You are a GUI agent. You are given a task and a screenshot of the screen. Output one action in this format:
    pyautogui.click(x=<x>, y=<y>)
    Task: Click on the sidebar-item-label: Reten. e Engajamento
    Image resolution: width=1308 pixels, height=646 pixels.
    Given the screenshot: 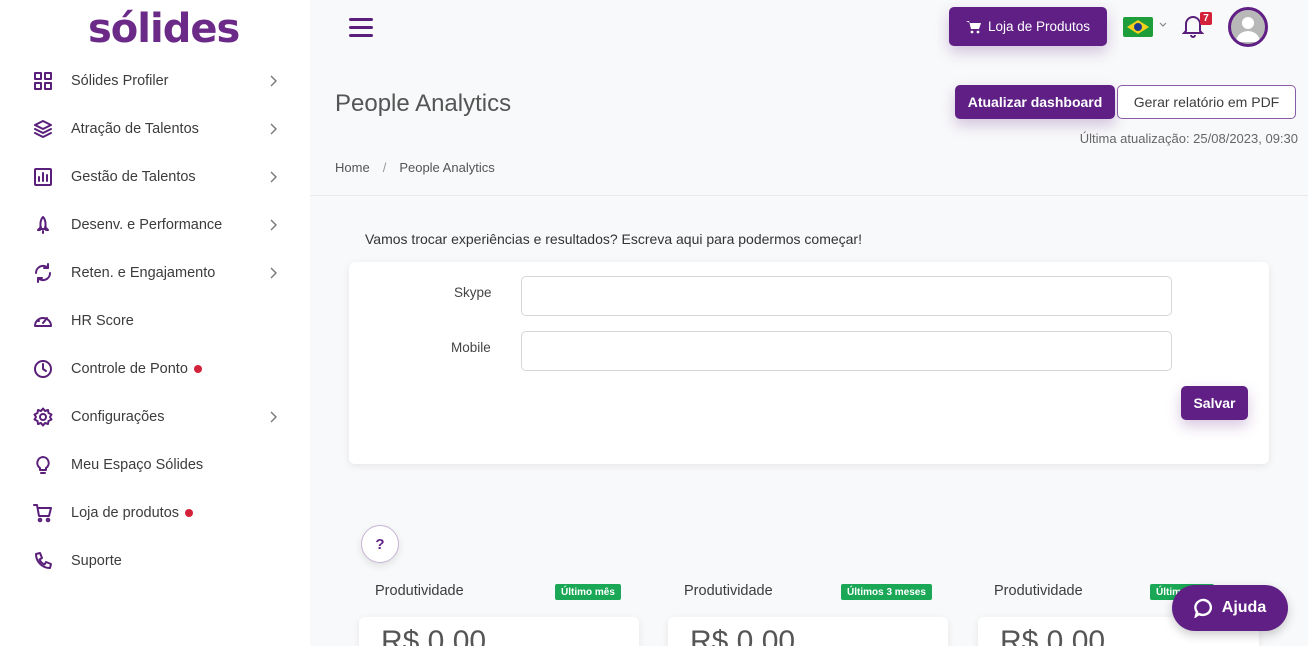 What is the action you would take?
    pyautogui.click(x=143, y=273)
    